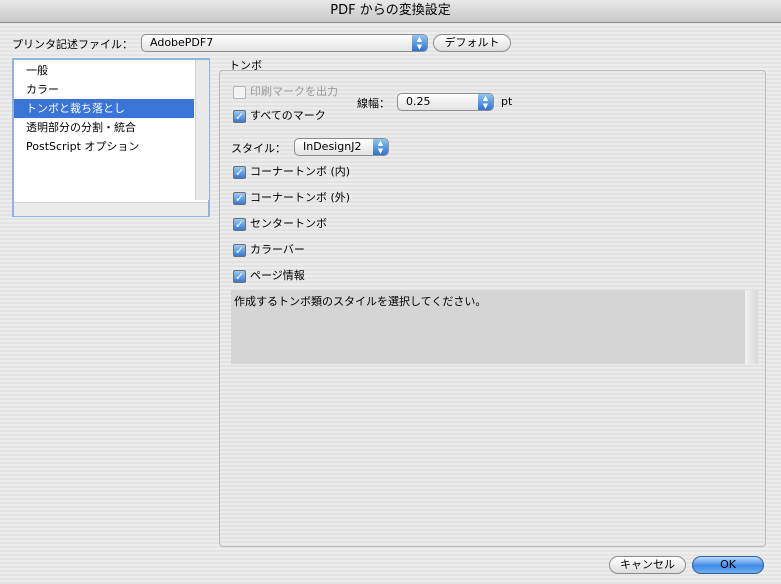  Describe the element at coordinates (288, 223) in the screenshot. I see `center-marks-label: センタートンボ` at that location.